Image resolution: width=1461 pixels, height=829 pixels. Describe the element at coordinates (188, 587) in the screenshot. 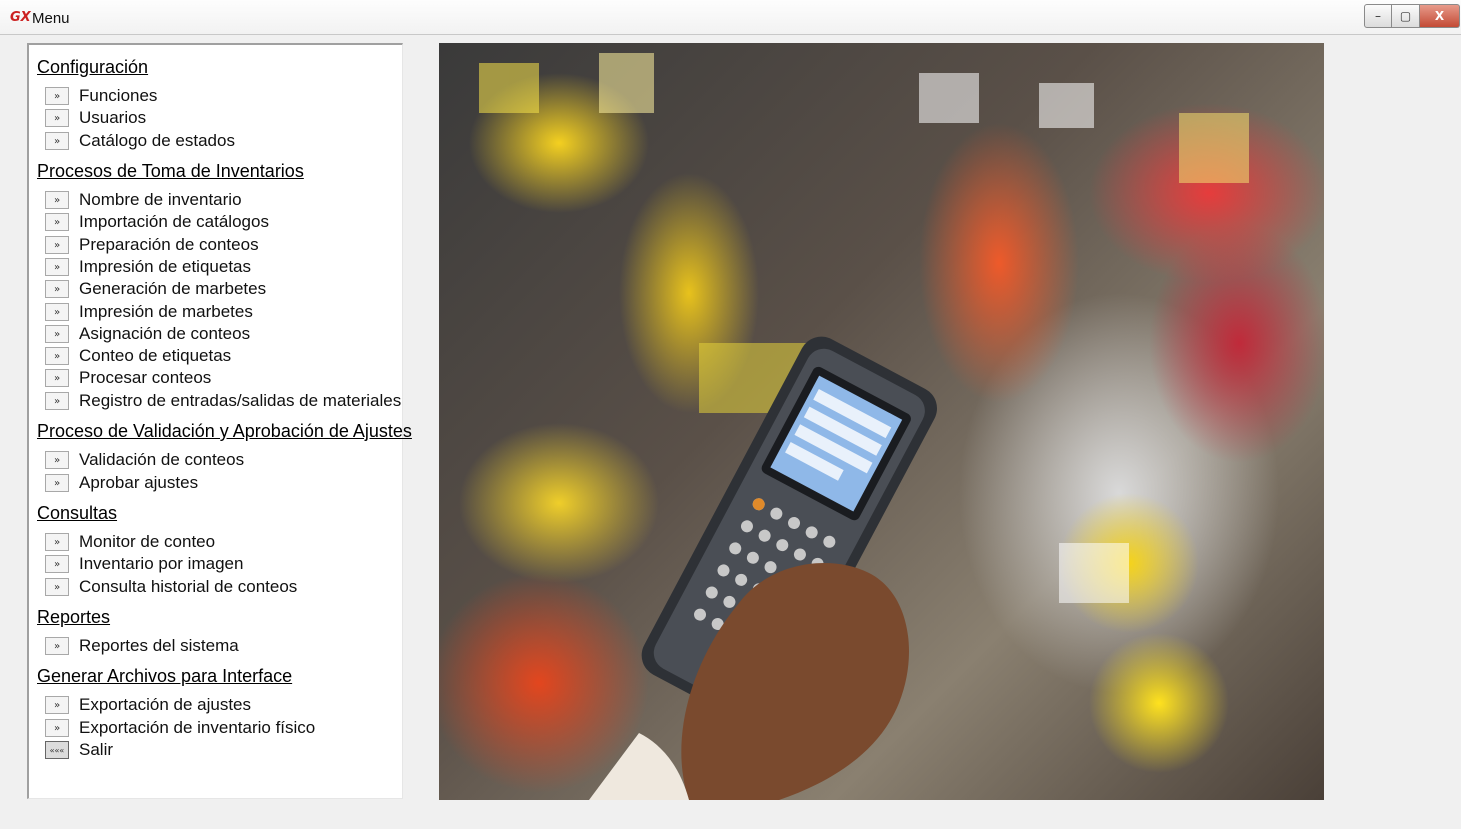

I see `menu-item-label: Consulta historial de conteos` at that location.